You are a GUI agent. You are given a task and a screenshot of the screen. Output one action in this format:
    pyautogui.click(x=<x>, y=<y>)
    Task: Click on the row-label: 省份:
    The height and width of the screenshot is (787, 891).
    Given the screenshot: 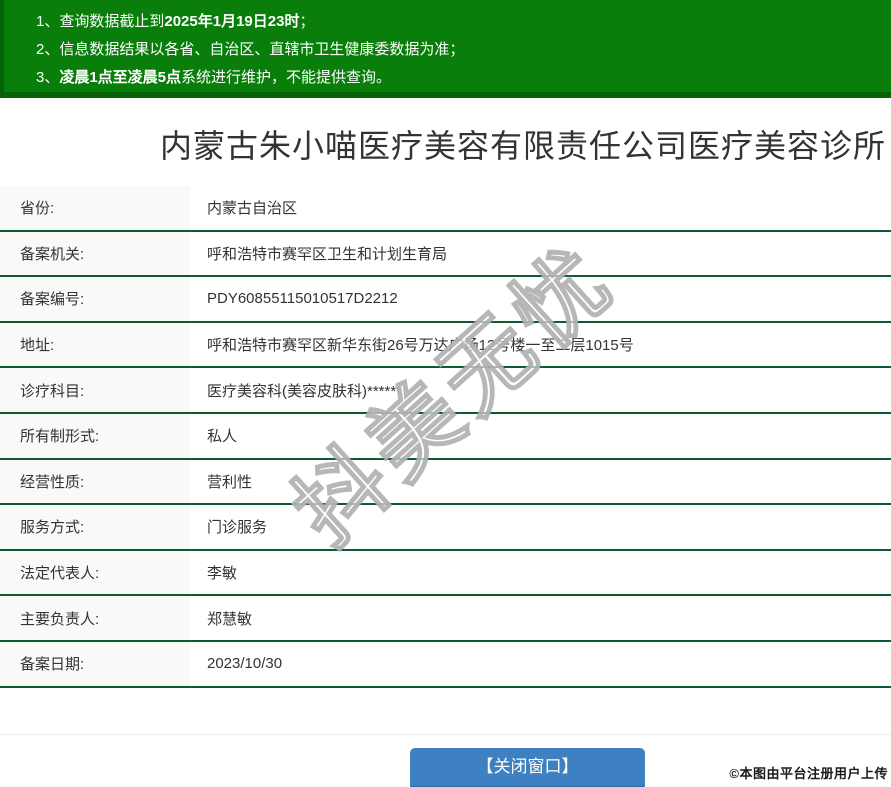 What is the action you would take?
    pyautogui.click(x=95, y=208)
    